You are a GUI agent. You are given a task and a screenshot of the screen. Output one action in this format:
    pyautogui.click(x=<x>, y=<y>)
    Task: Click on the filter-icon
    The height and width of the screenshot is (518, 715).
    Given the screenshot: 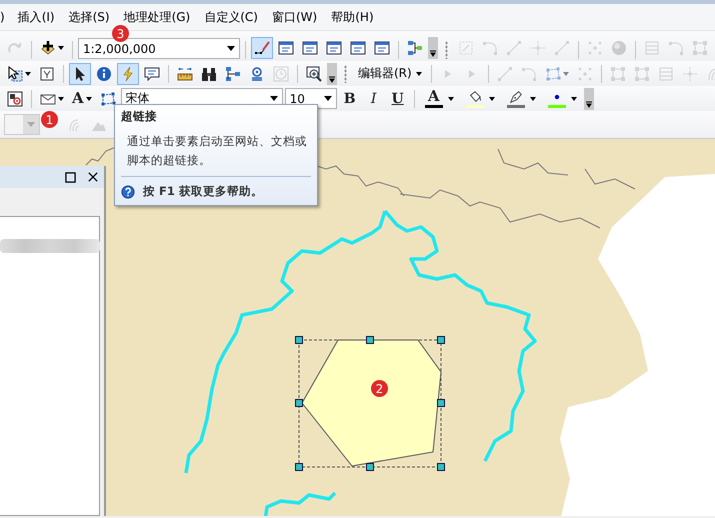 What is the action you would take?
    pyautogui.click(x=47, y=74)
    